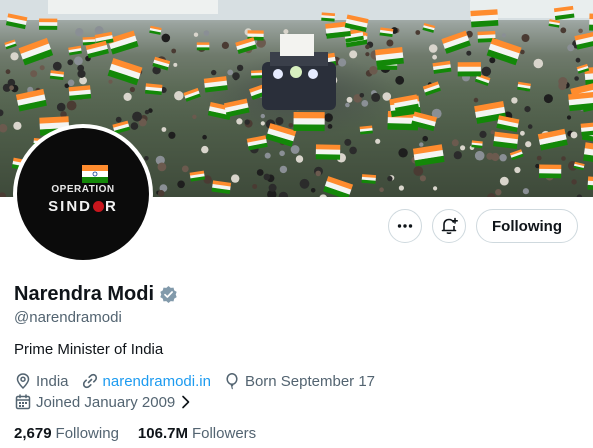 This screenshot has width=593, height=448. I want to click on following-stat-link: 2,679 Following, so click(66, 433).